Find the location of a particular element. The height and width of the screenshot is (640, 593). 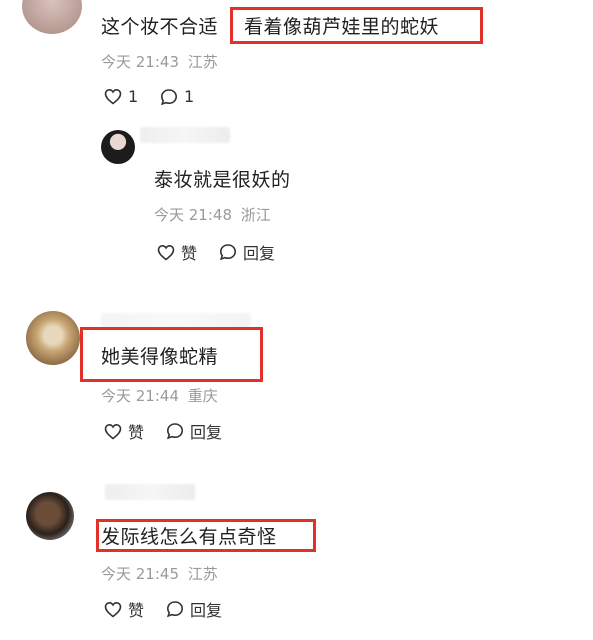

comment-location: 重庆 is located at coordinates (202, 396).